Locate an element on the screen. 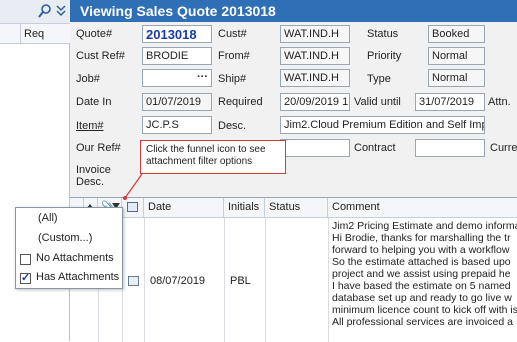 The width and height of the screenshot is (517, 342). search-icon is located at coordinates (45, 11).